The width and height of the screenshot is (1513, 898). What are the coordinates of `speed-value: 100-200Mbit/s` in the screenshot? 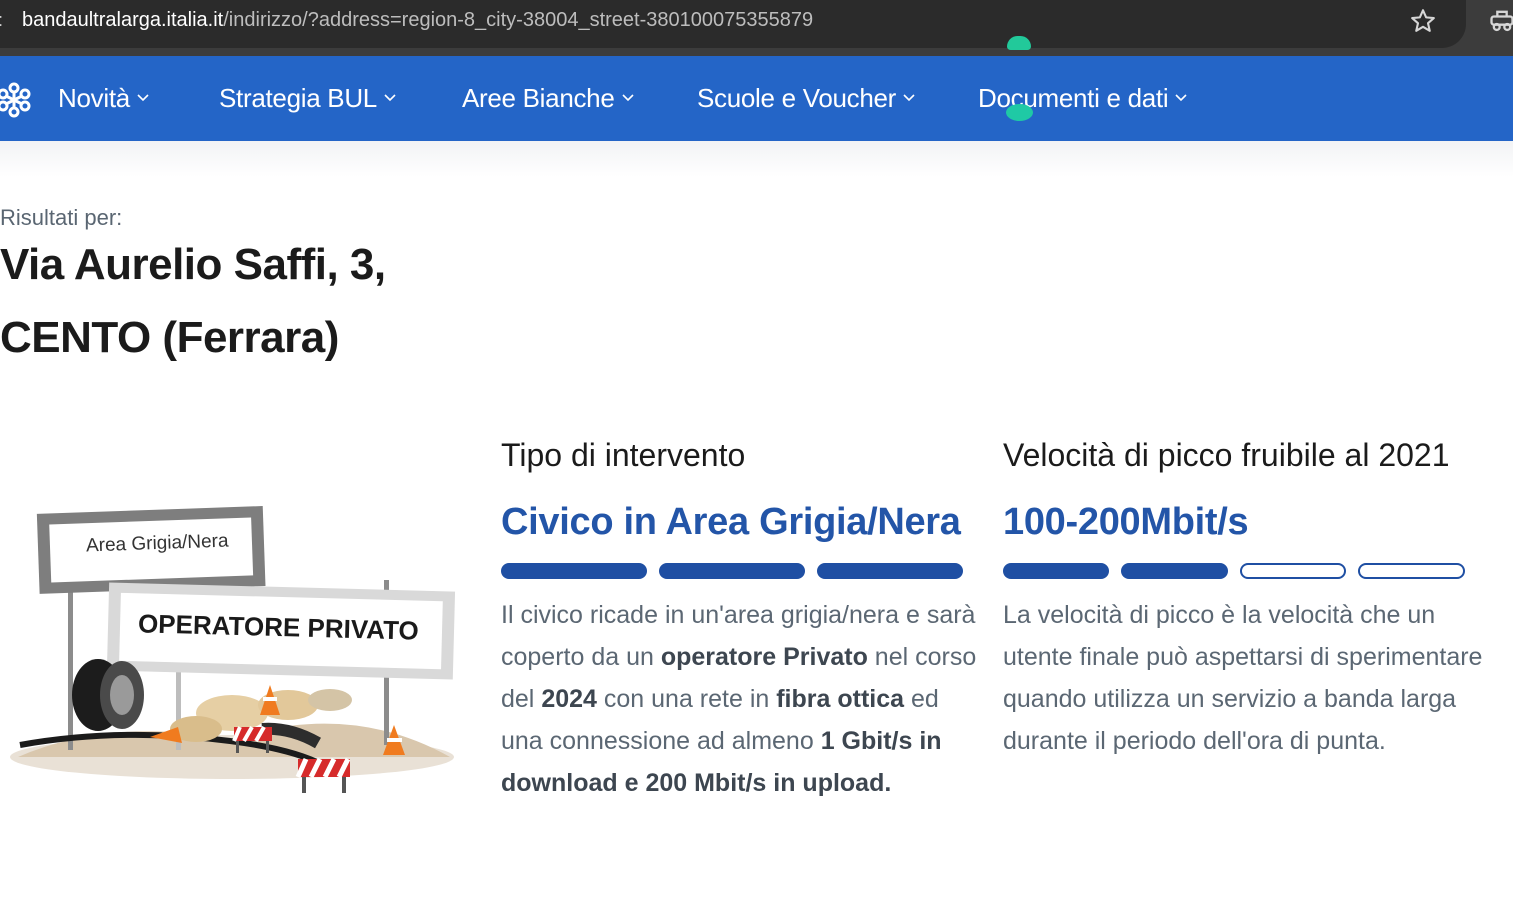 It's located at (1126, 522).